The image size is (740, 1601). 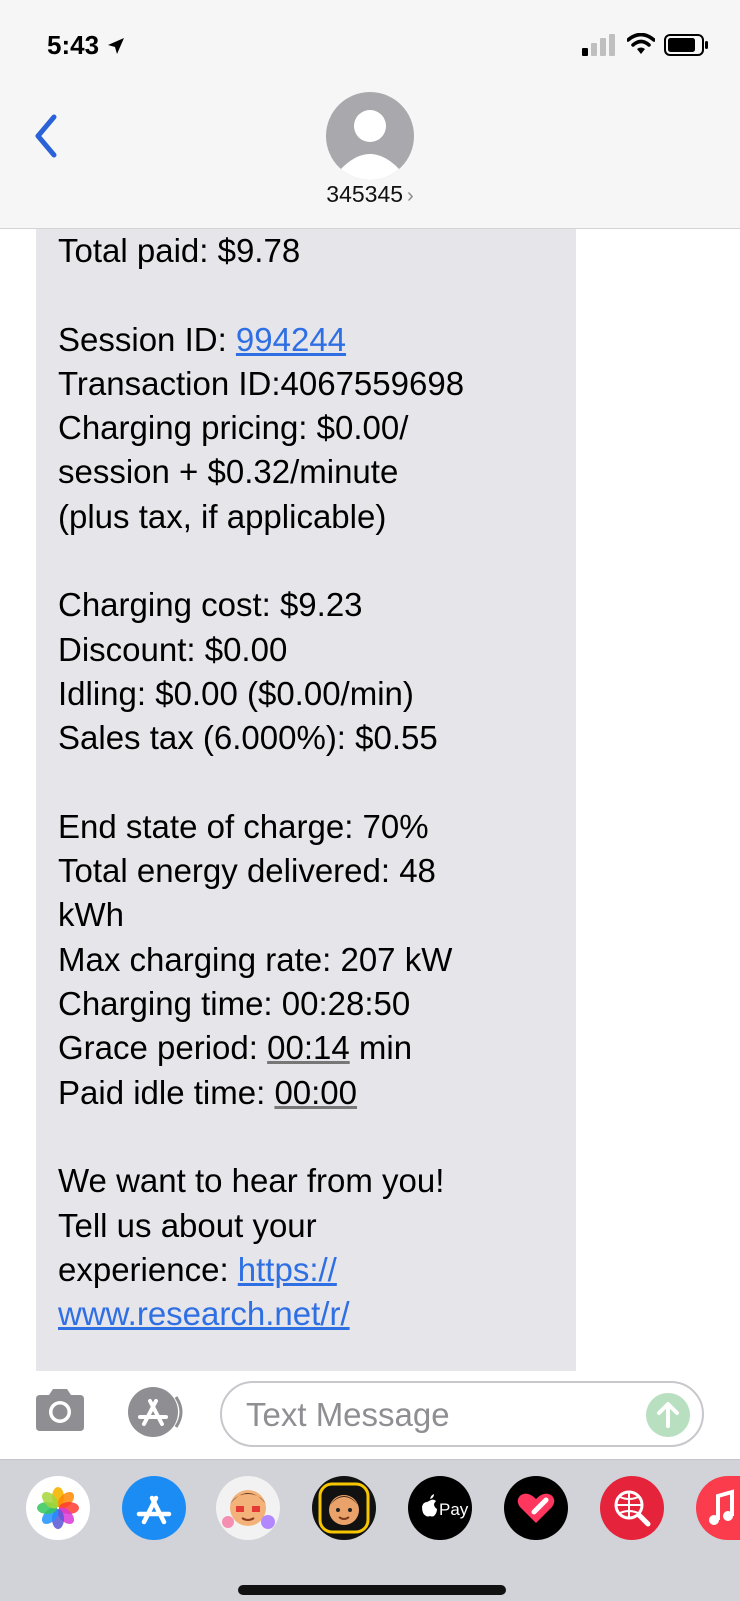 I want to click on battery-icon, so click(x=686, y=45).